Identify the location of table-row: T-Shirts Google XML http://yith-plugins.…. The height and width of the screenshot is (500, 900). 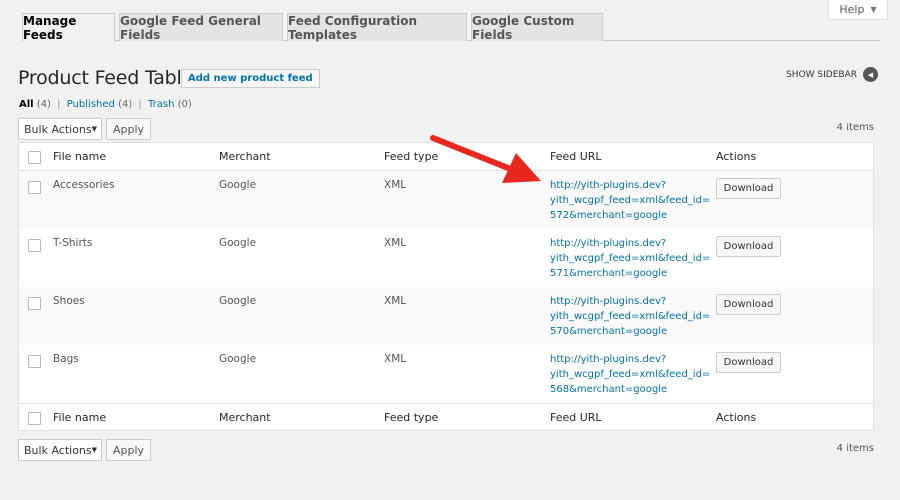
(446, 258).